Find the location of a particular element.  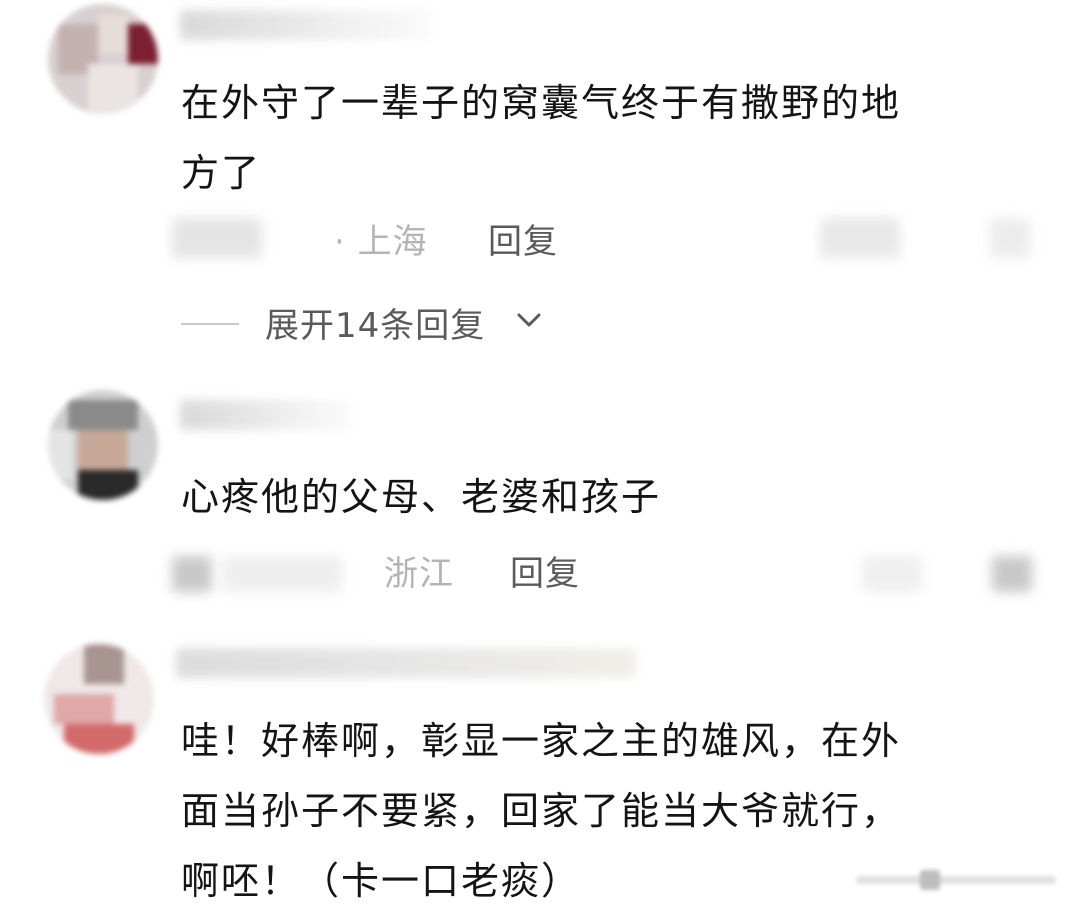

comment-meta: 浙江 回复 is located at coordinates (540, 569).